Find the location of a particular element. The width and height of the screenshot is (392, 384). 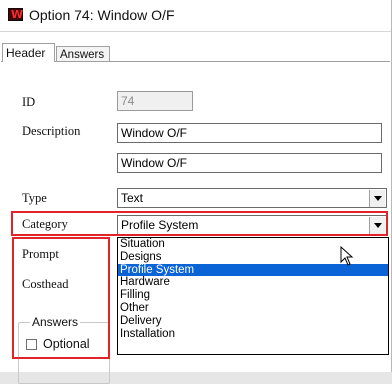

title-bar: W Option 74: Window O/F is located at coordinates (195, 16).